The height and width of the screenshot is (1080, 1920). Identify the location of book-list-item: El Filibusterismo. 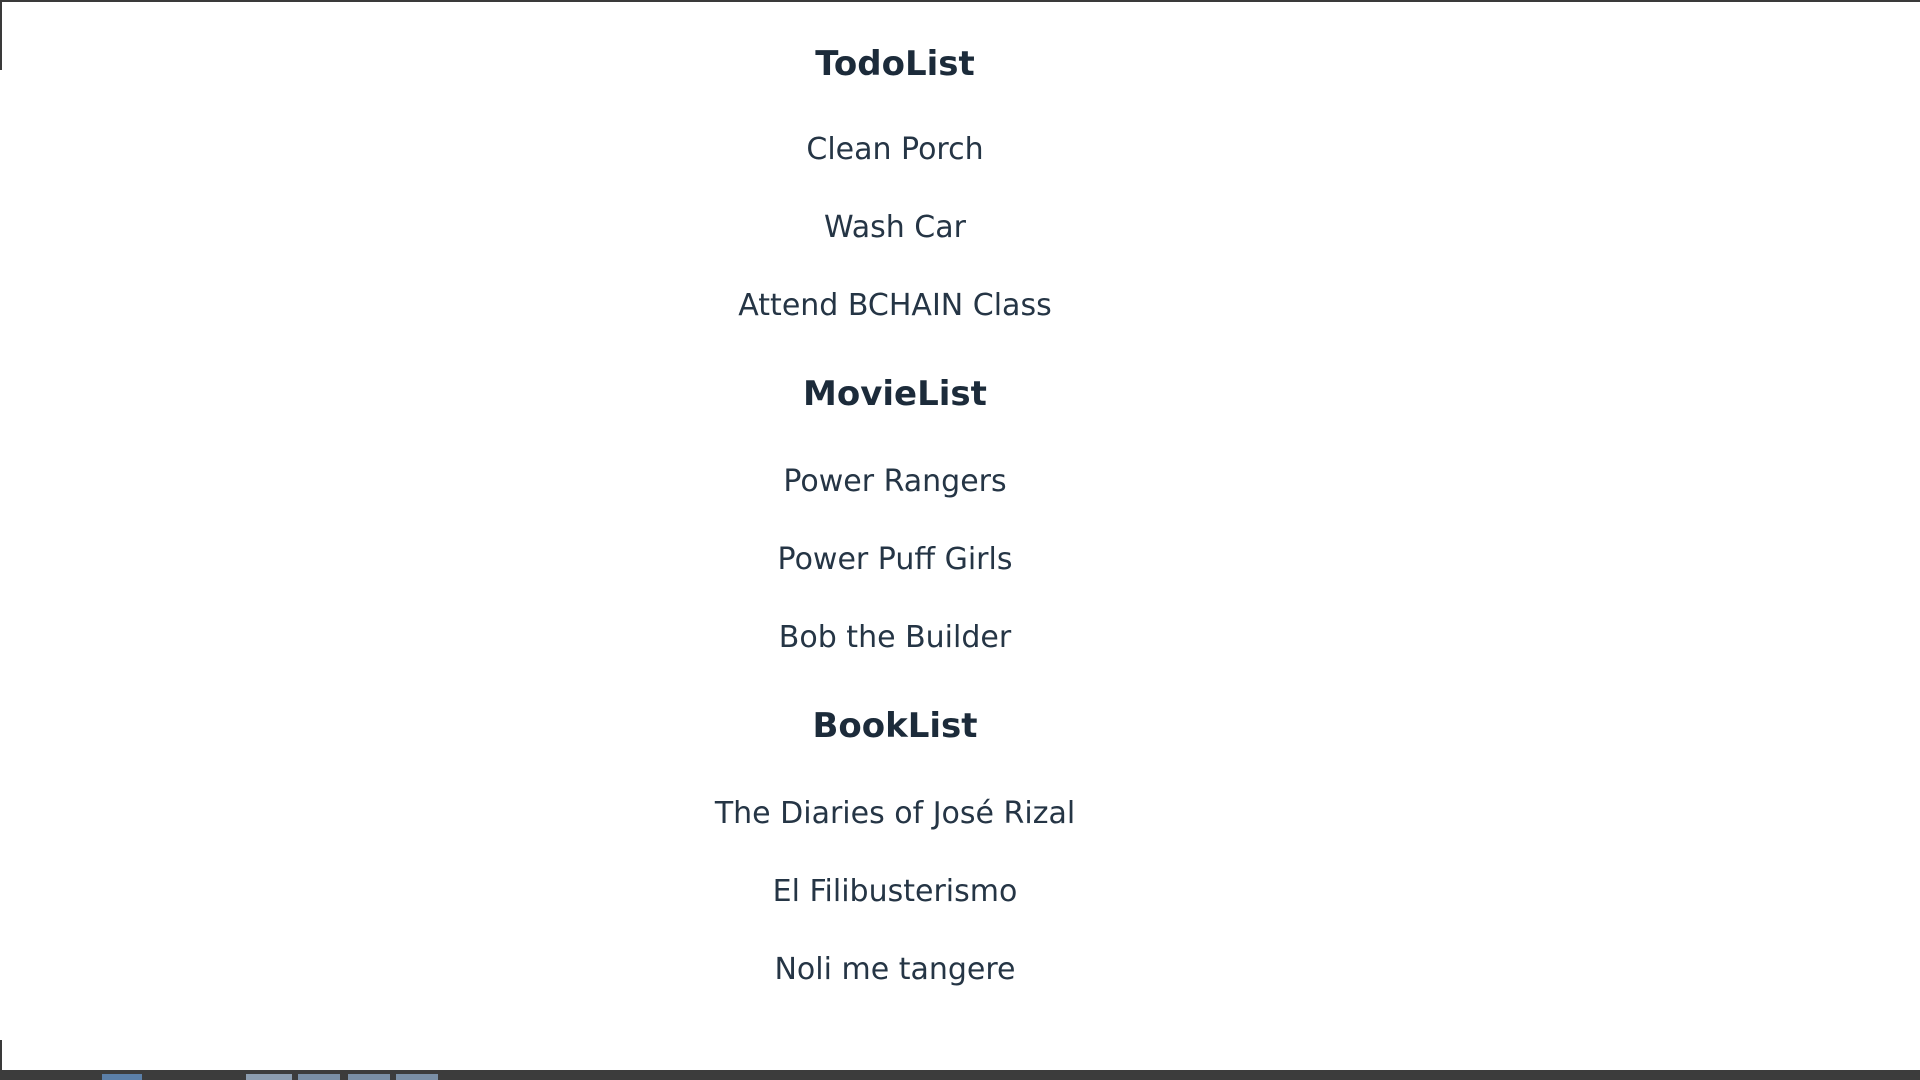
(895, 891).